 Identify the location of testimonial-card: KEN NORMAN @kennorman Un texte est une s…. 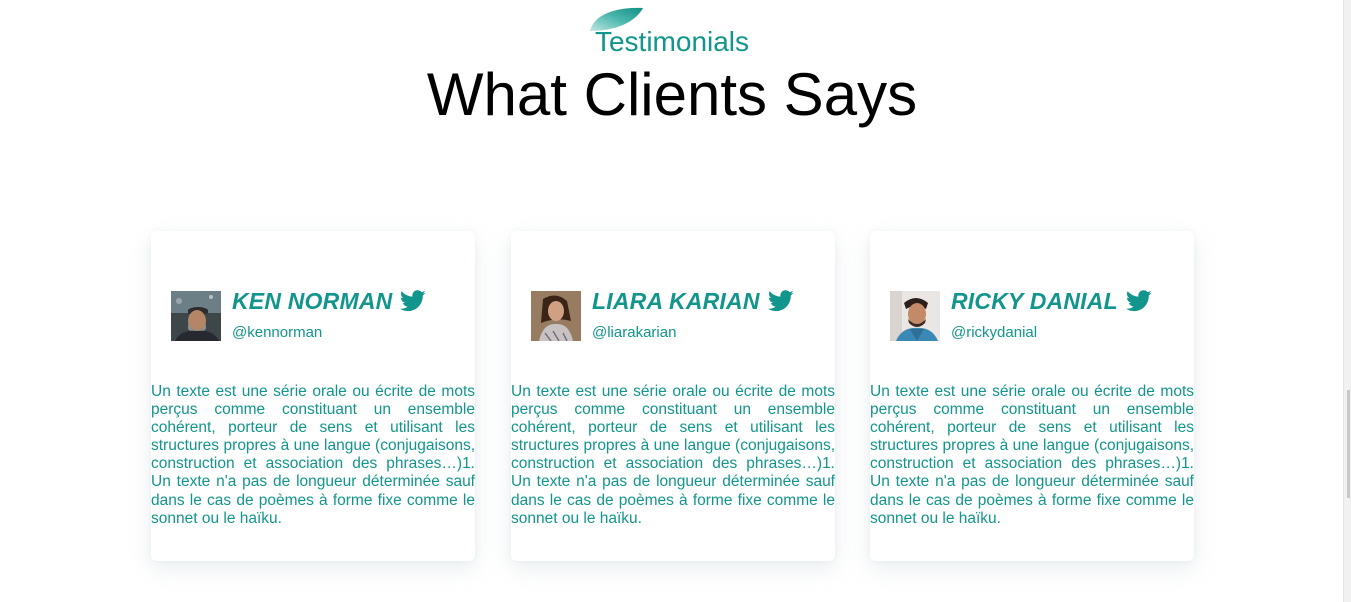
(313, 396).